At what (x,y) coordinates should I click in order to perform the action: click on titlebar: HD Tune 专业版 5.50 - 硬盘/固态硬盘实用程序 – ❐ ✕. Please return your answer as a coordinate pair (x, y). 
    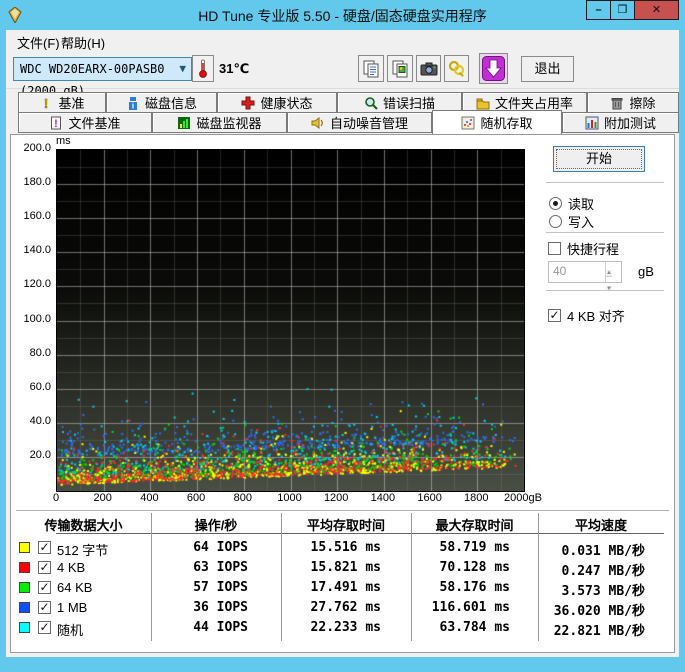
    Looking at the image, I should click on (342, 15).